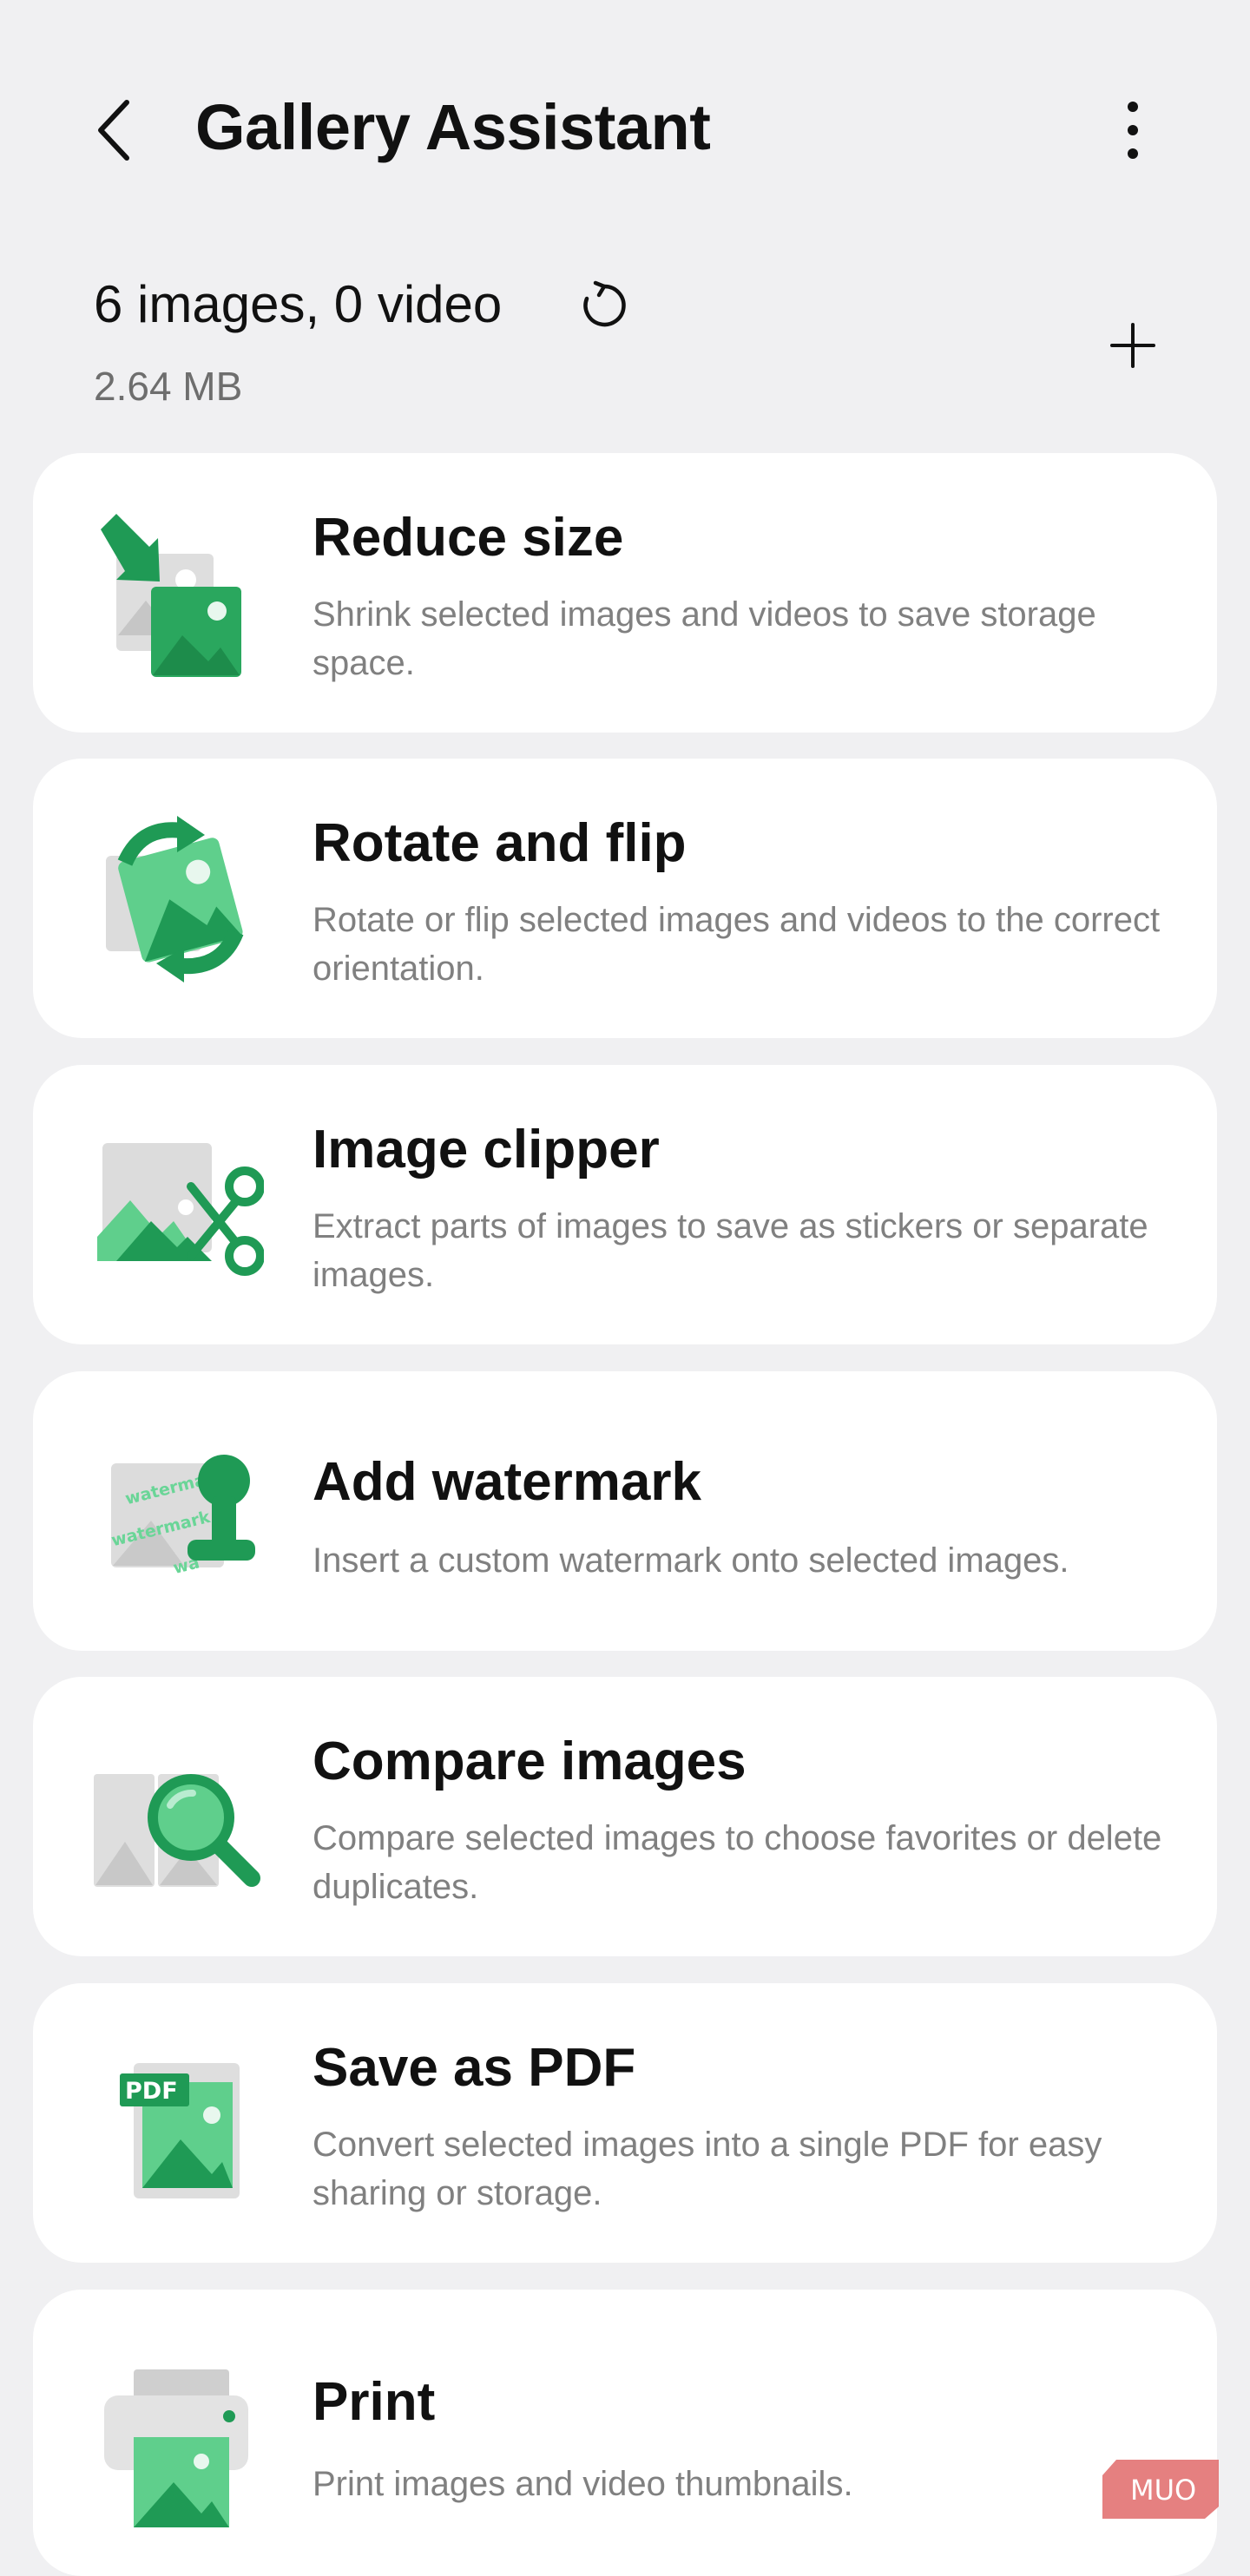 This screenshot has width=1250, height=2576. Describe the element at coordinates (180, 1209) in the screenshot. I see `scissors-image-icon` at that location.